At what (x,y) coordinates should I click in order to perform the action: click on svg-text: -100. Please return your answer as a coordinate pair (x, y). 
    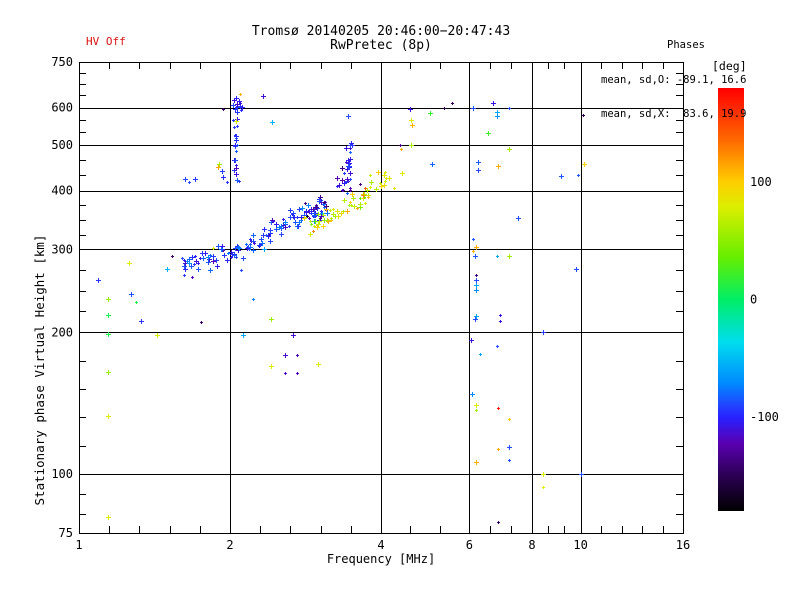
    Looking at the image, I should click on (764, 417).